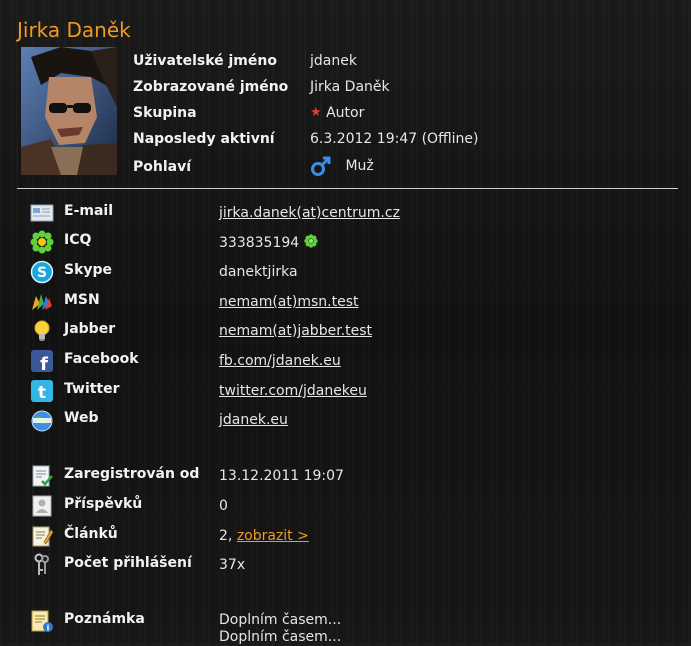  What do you see at coordinates (88, 270) in the screenshot?
I see `contact-label: Skype` at bounding box center [88, 270].